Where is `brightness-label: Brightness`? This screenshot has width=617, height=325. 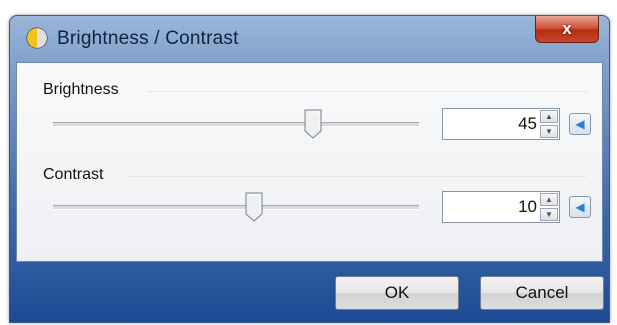 brightness-label: Brightness is located at coordinates (81, 89).